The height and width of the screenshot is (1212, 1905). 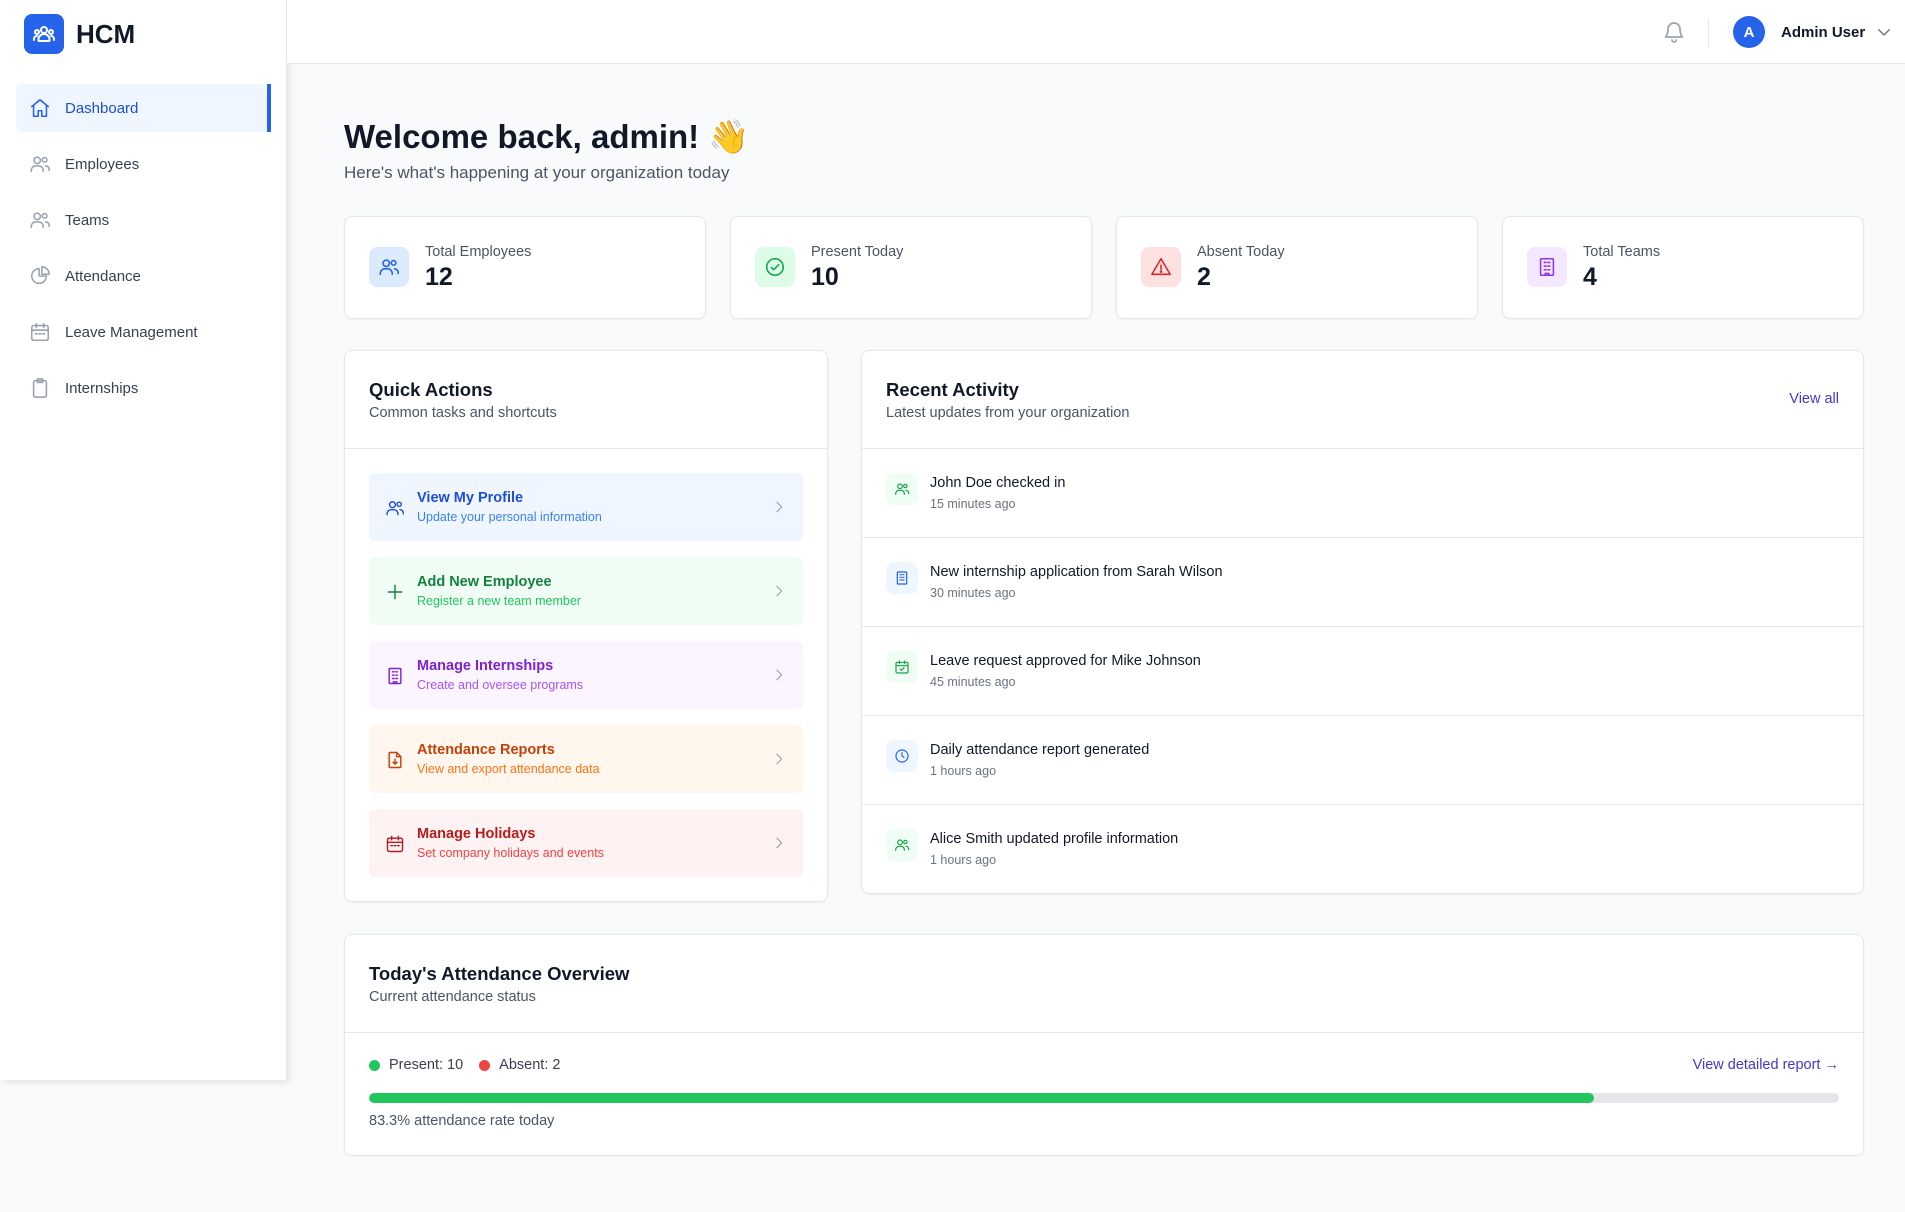 What do you see at coordinates (143, 108) in the screenshot?
I see `sidebar-item-dashboard: Dashboard` at bounding box center [143, 108].